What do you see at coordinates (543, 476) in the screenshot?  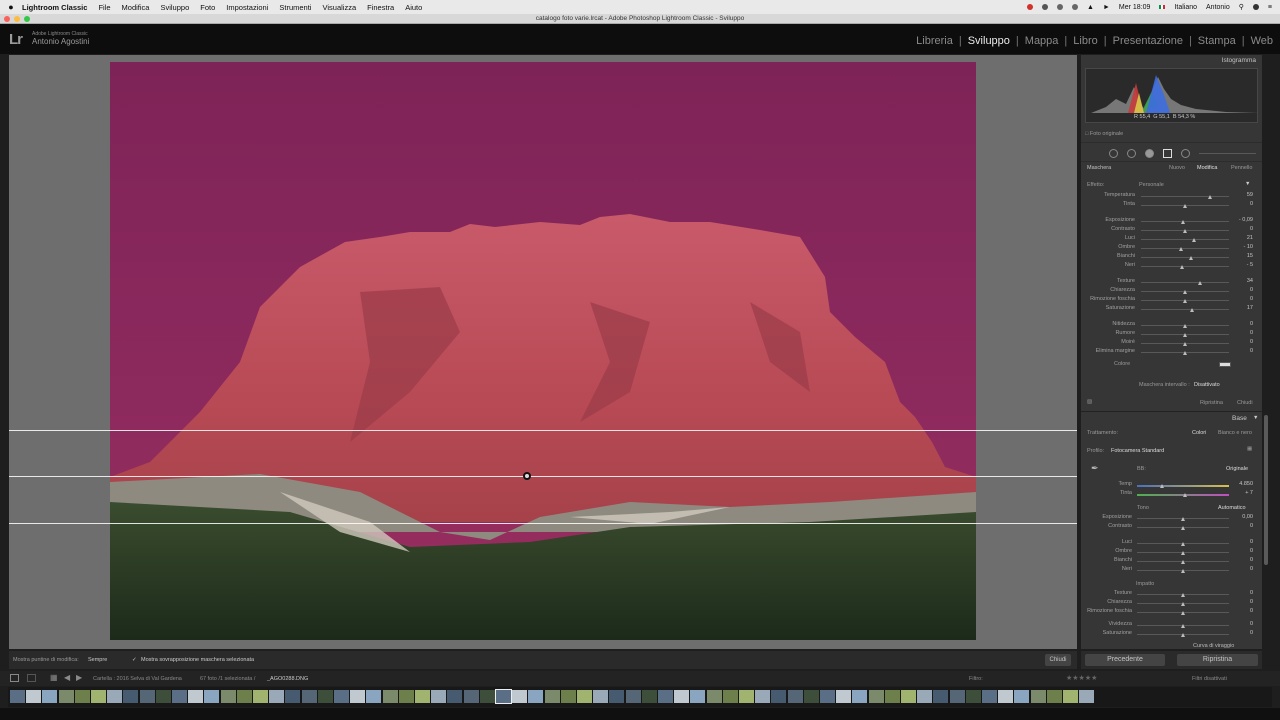 I see `gradient-line-center` at bounding box center [543, 476].